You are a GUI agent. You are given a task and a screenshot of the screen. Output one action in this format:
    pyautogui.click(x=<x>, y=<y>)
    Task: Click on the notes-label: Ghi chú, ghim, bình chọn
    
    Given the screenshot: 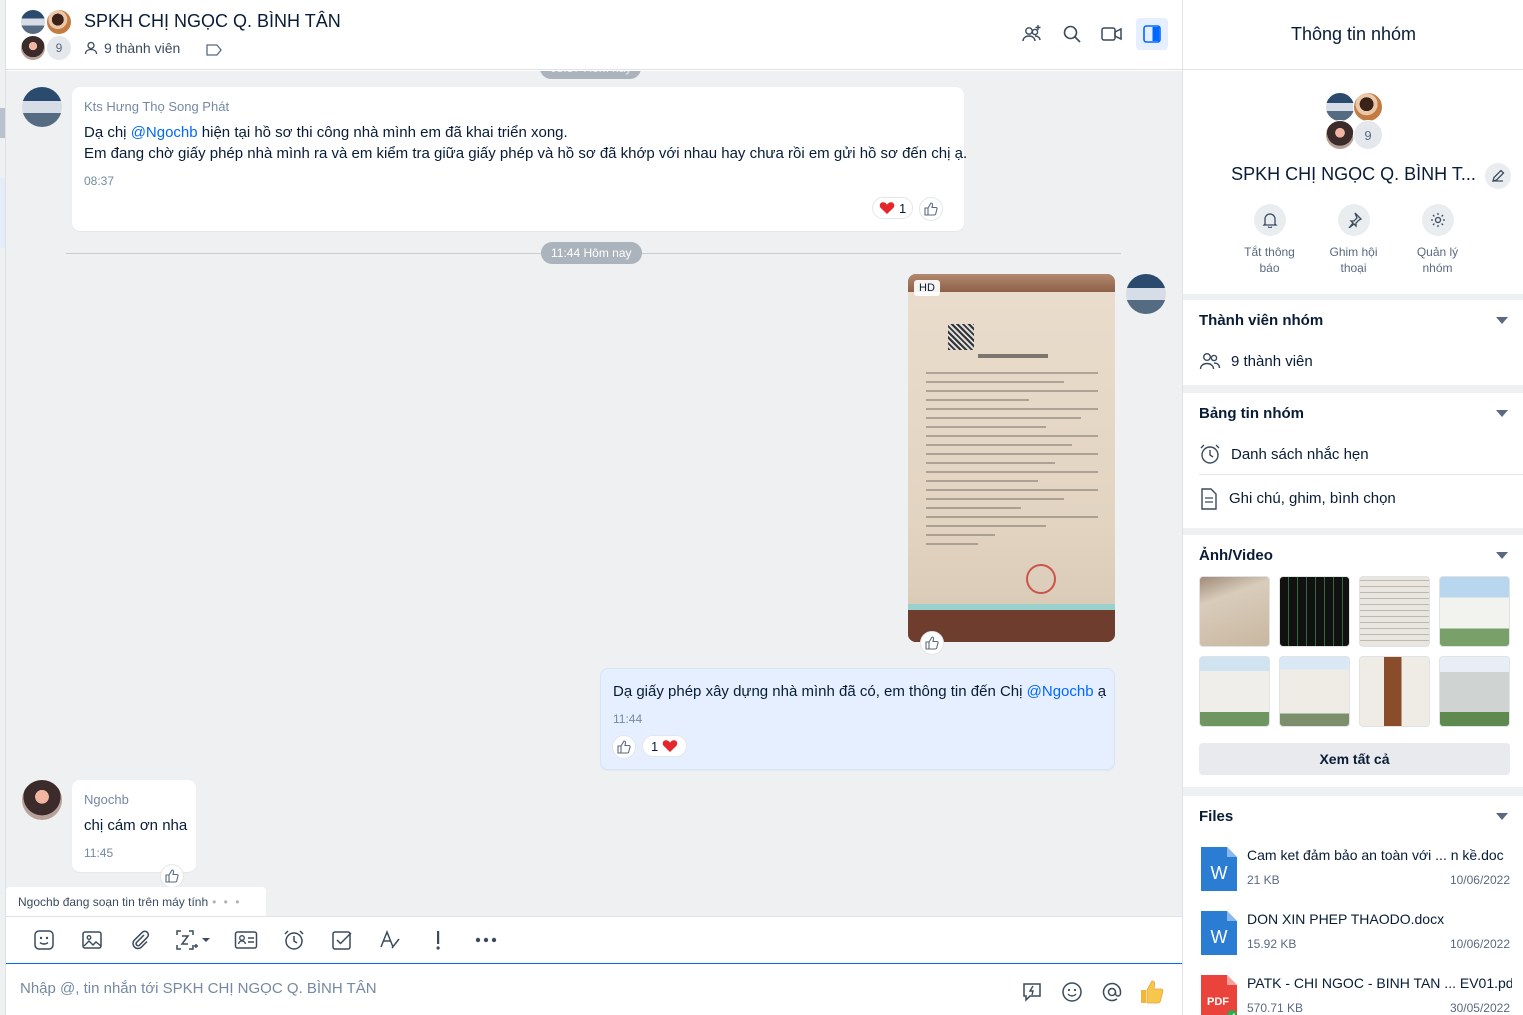 What is the action you would take?
    pyautogui.click(x=1312, y=498)
    